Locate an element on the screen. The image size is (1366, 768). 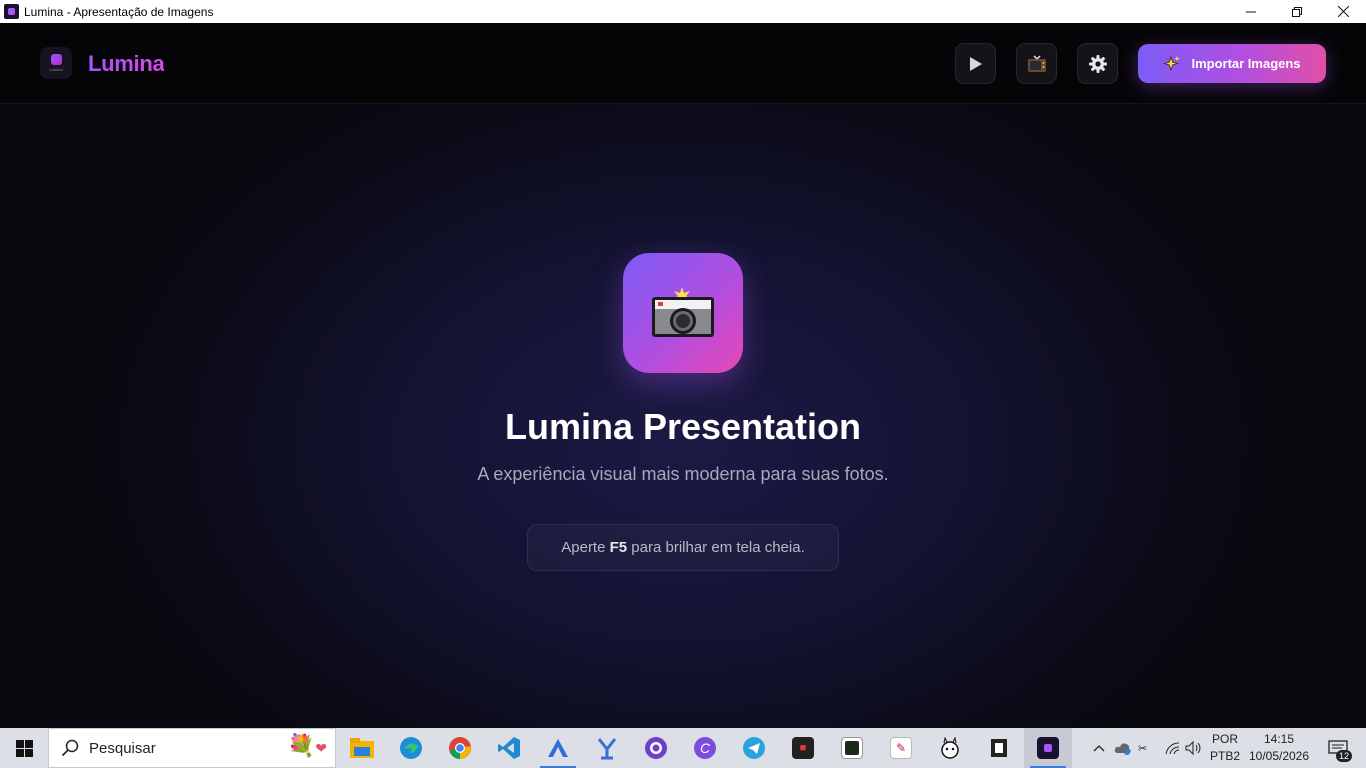
taskbar-pencil-app: ✎ is located at coordinates (901, 748).